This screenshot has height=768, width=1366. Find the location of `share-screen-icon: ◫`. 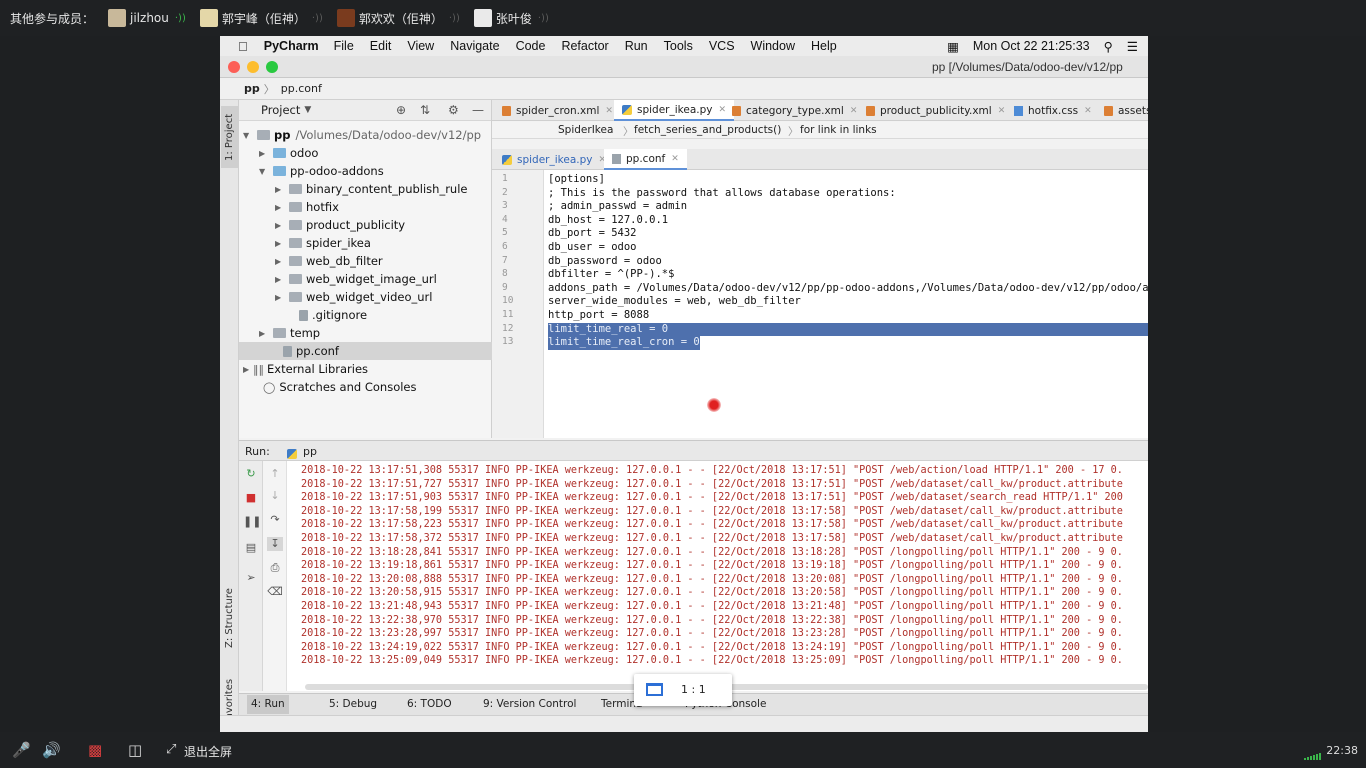

share-screen-icon: ◫ is located at coordinates (135, 750).